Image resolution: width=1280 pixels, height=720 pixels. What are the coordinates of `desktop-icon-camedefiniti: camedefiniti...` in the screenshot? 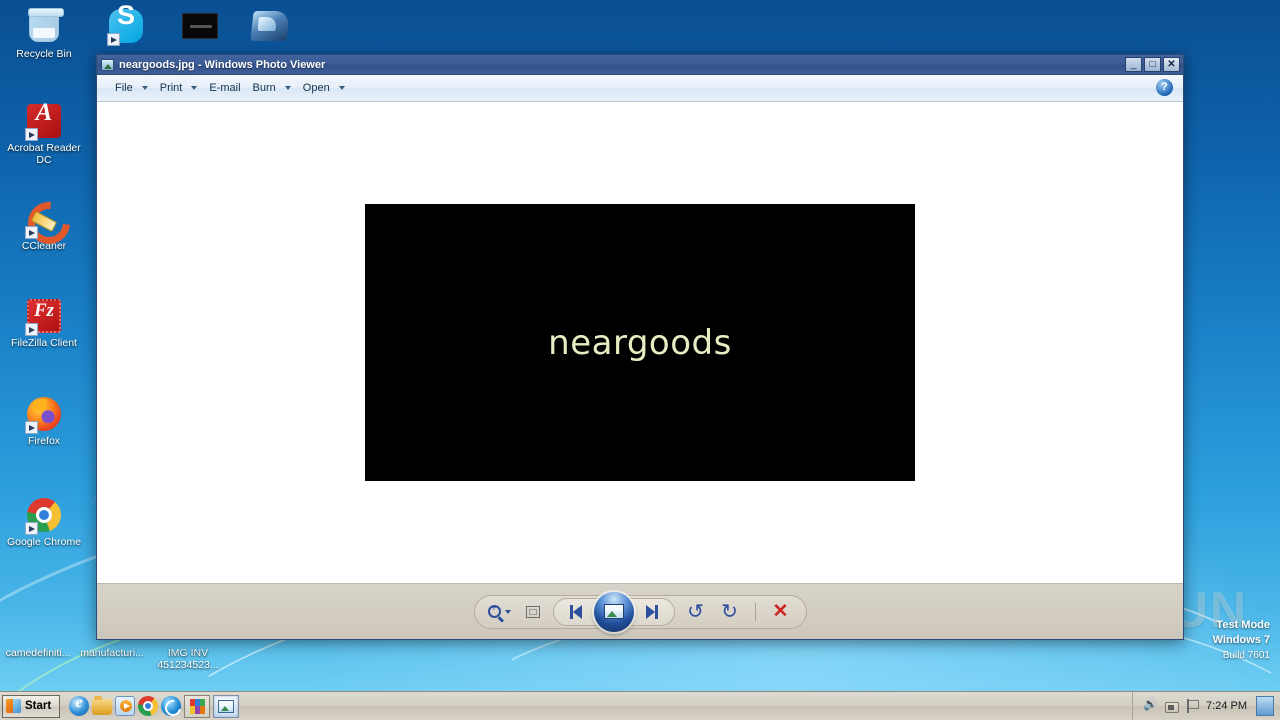 It's located at (38, 653).